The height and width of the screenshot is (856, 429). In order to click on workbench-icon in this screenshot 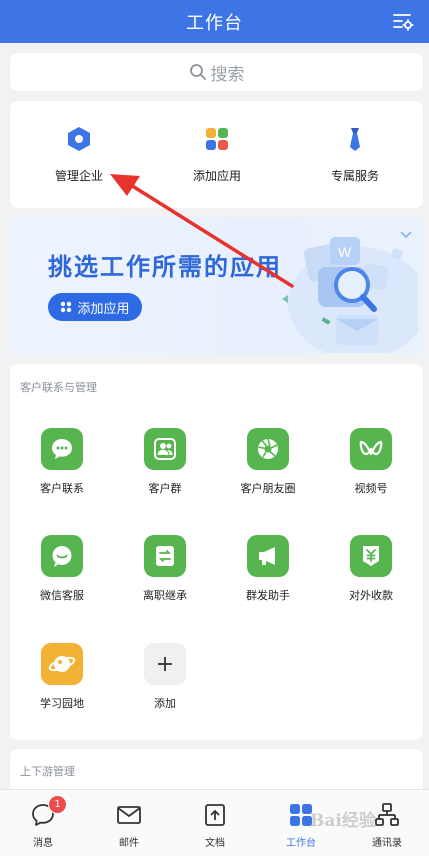, I will do `click(301, 815)`.